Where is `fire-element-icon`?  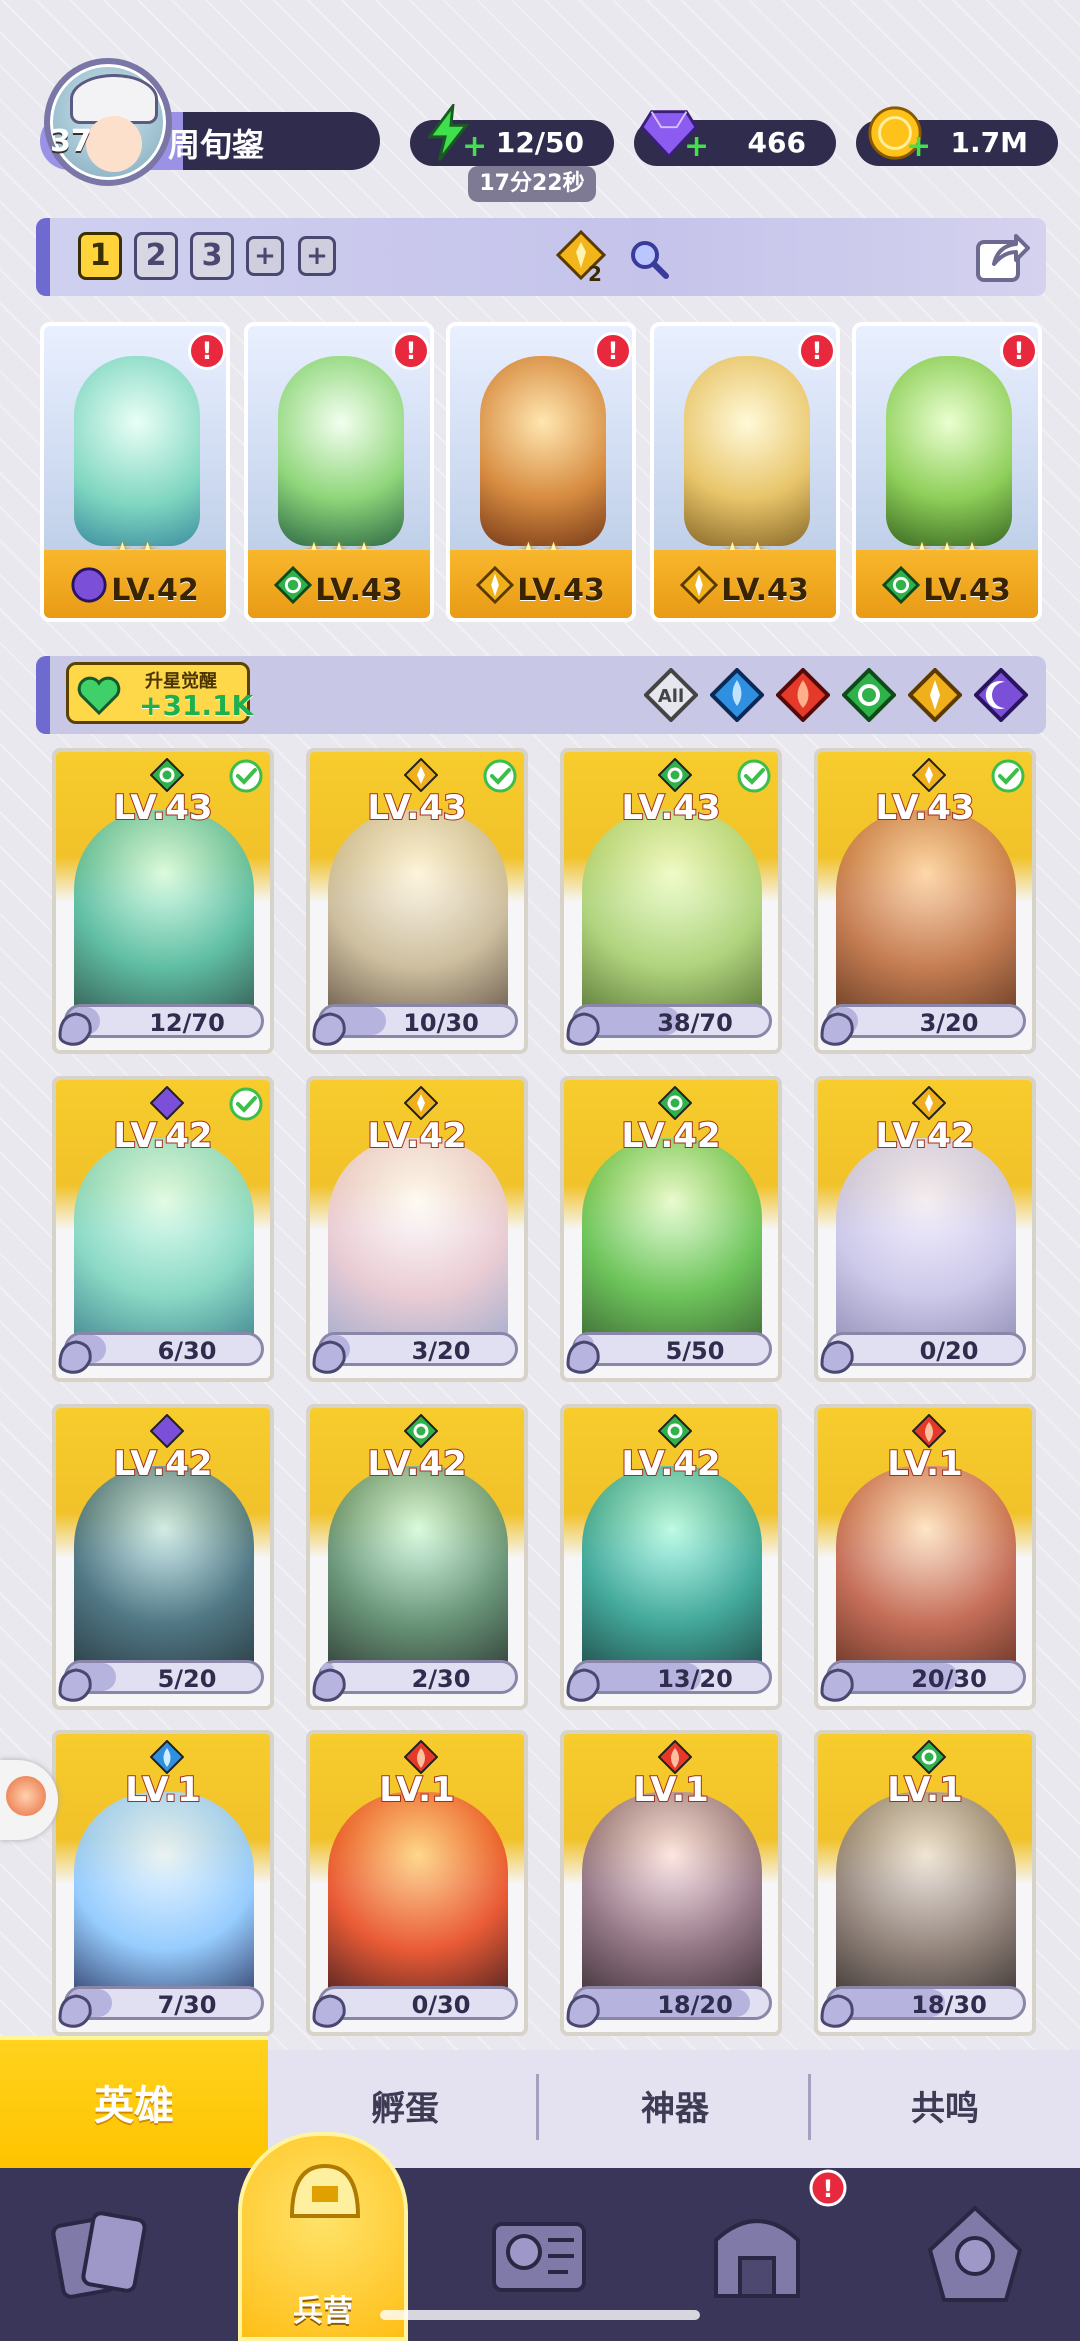
fire-element-icon is located at coordinates (421, 1757).